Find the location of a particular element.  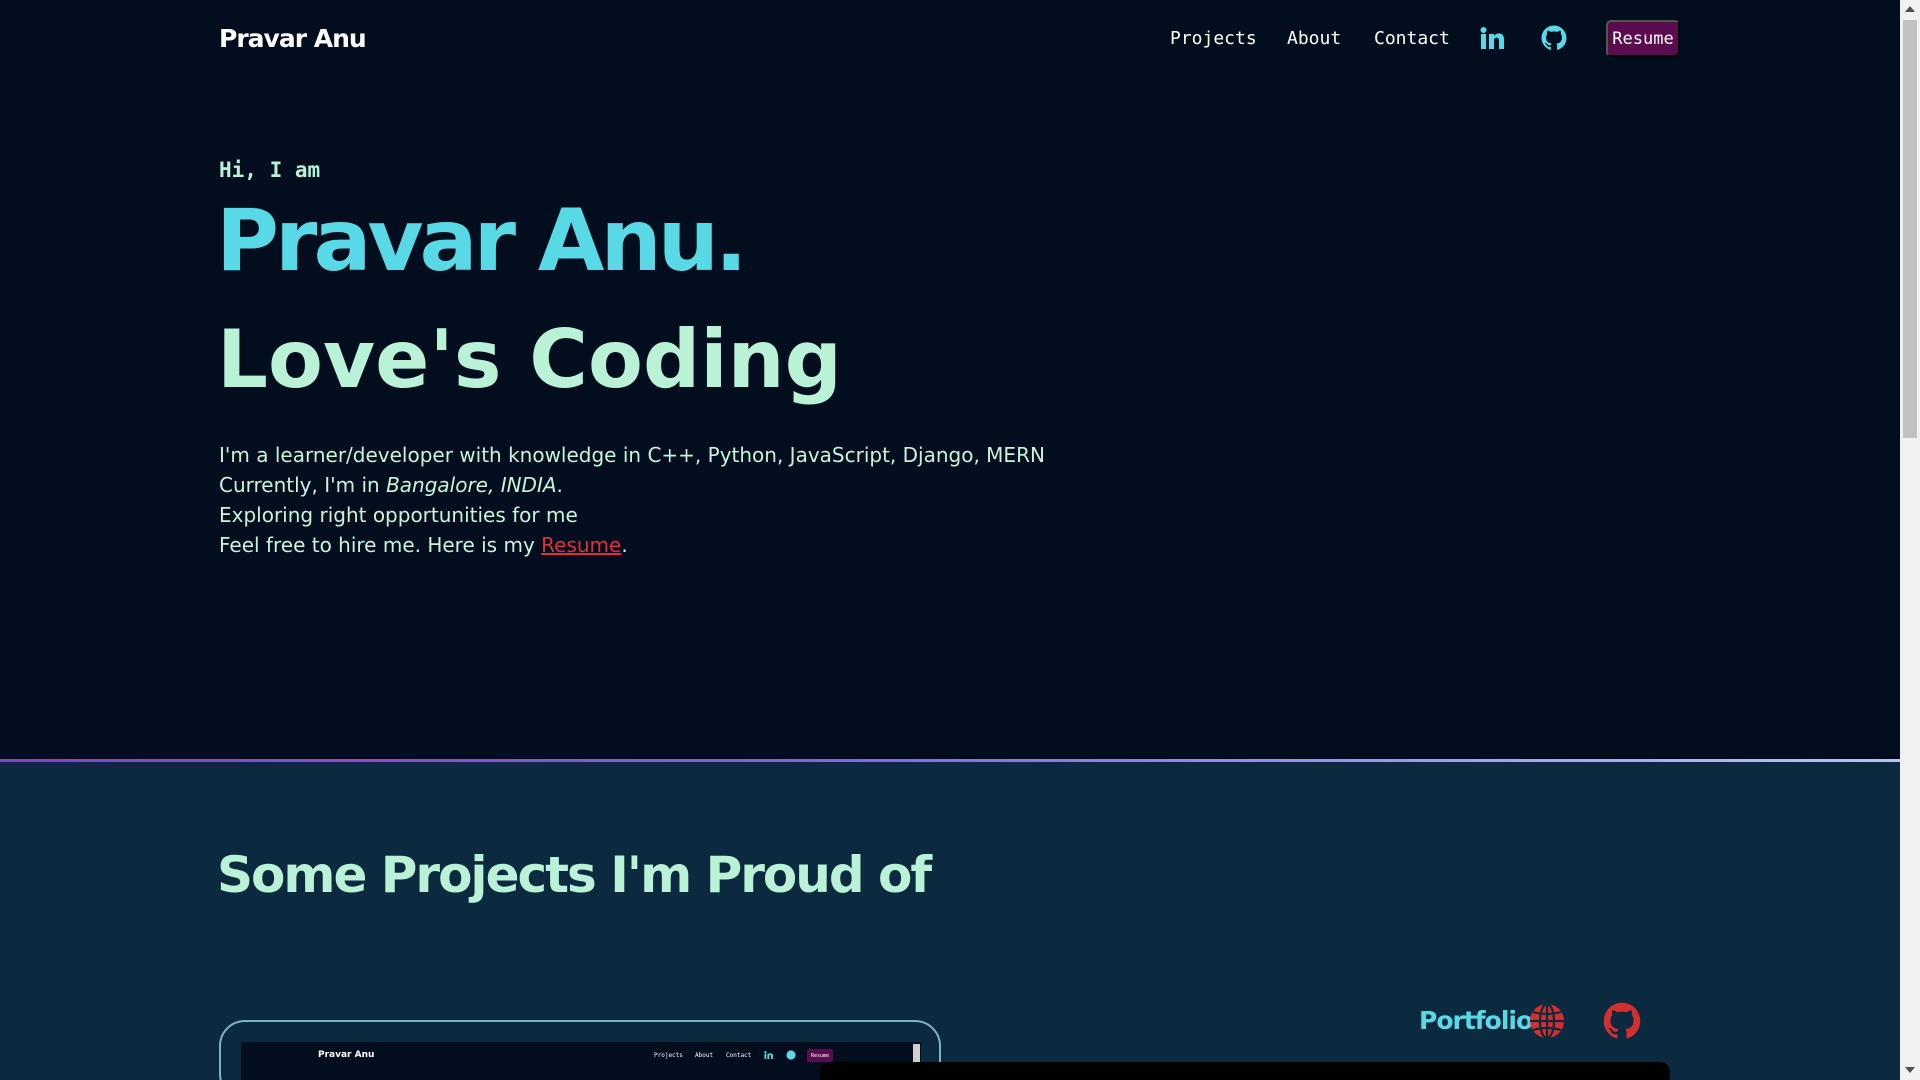

hero-name: Pravar Anu. is located at coordinates (482, 241).